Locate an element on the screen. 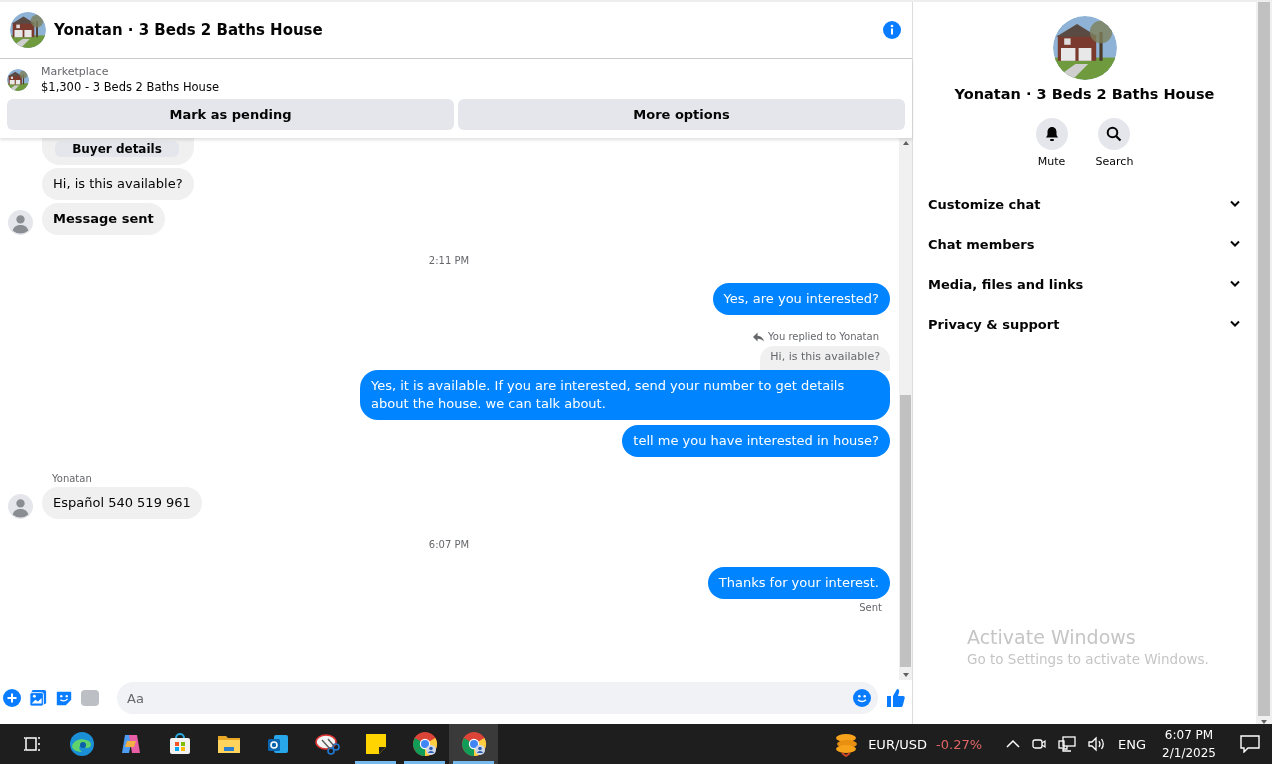 This screenshot has height=764, width=1272. search-icon is located at coordinates (1114, 134).